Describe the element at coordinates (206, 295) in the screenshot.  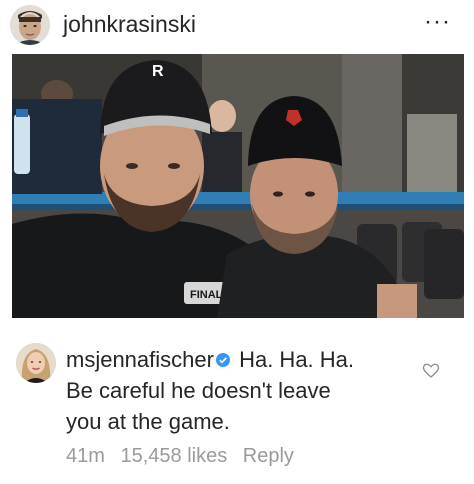
I see `shirt-logo-text: FINAL` at that location.